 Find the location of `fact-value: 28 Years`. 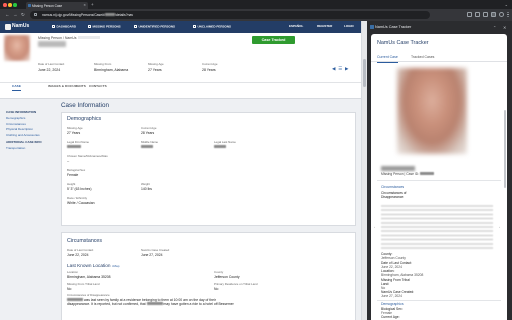

fact-value: 28 Years is located at coordinates (209, 69).